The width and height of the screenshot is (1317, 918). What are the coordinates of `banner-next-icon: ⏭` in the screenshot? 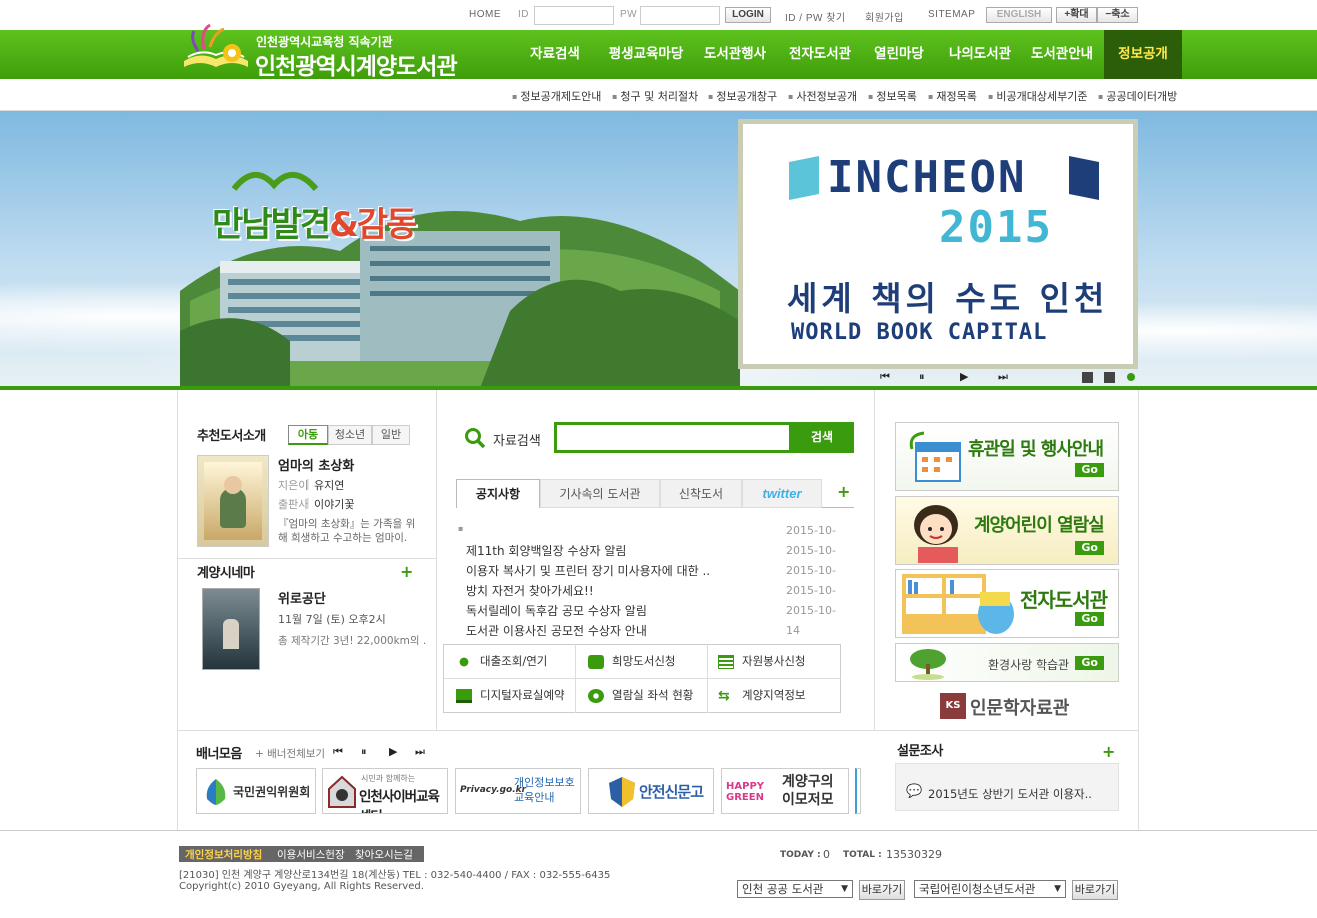 It's located at (420, 752).